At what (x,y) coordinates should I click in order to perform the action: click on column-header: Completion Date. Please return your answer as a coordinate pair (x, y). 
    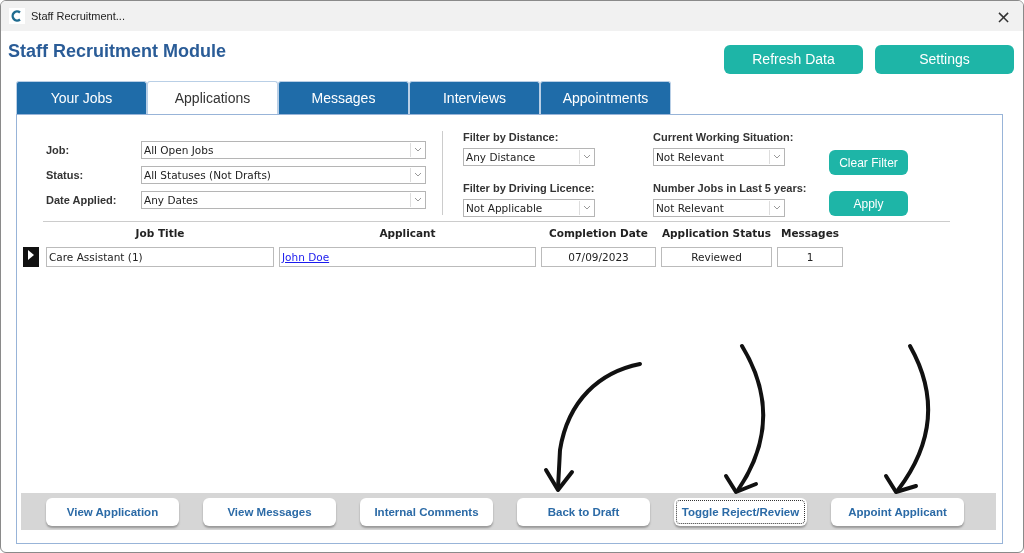
    Looking at the image, I should click on (598, 234).